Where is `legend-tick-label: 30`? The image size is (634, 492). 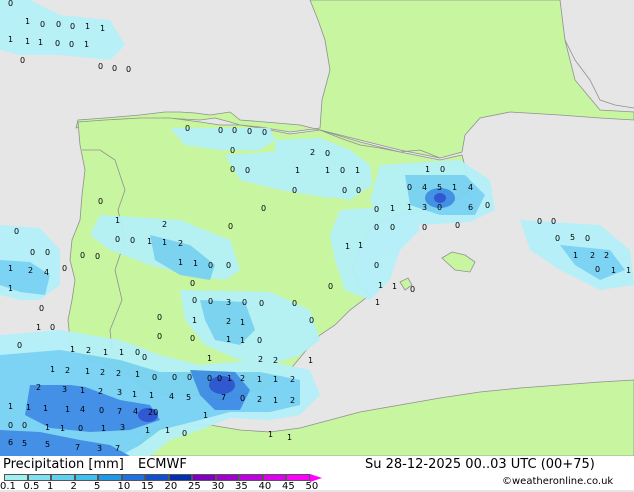
legend-tick-label: 30 is located at coordinates (218, 486).